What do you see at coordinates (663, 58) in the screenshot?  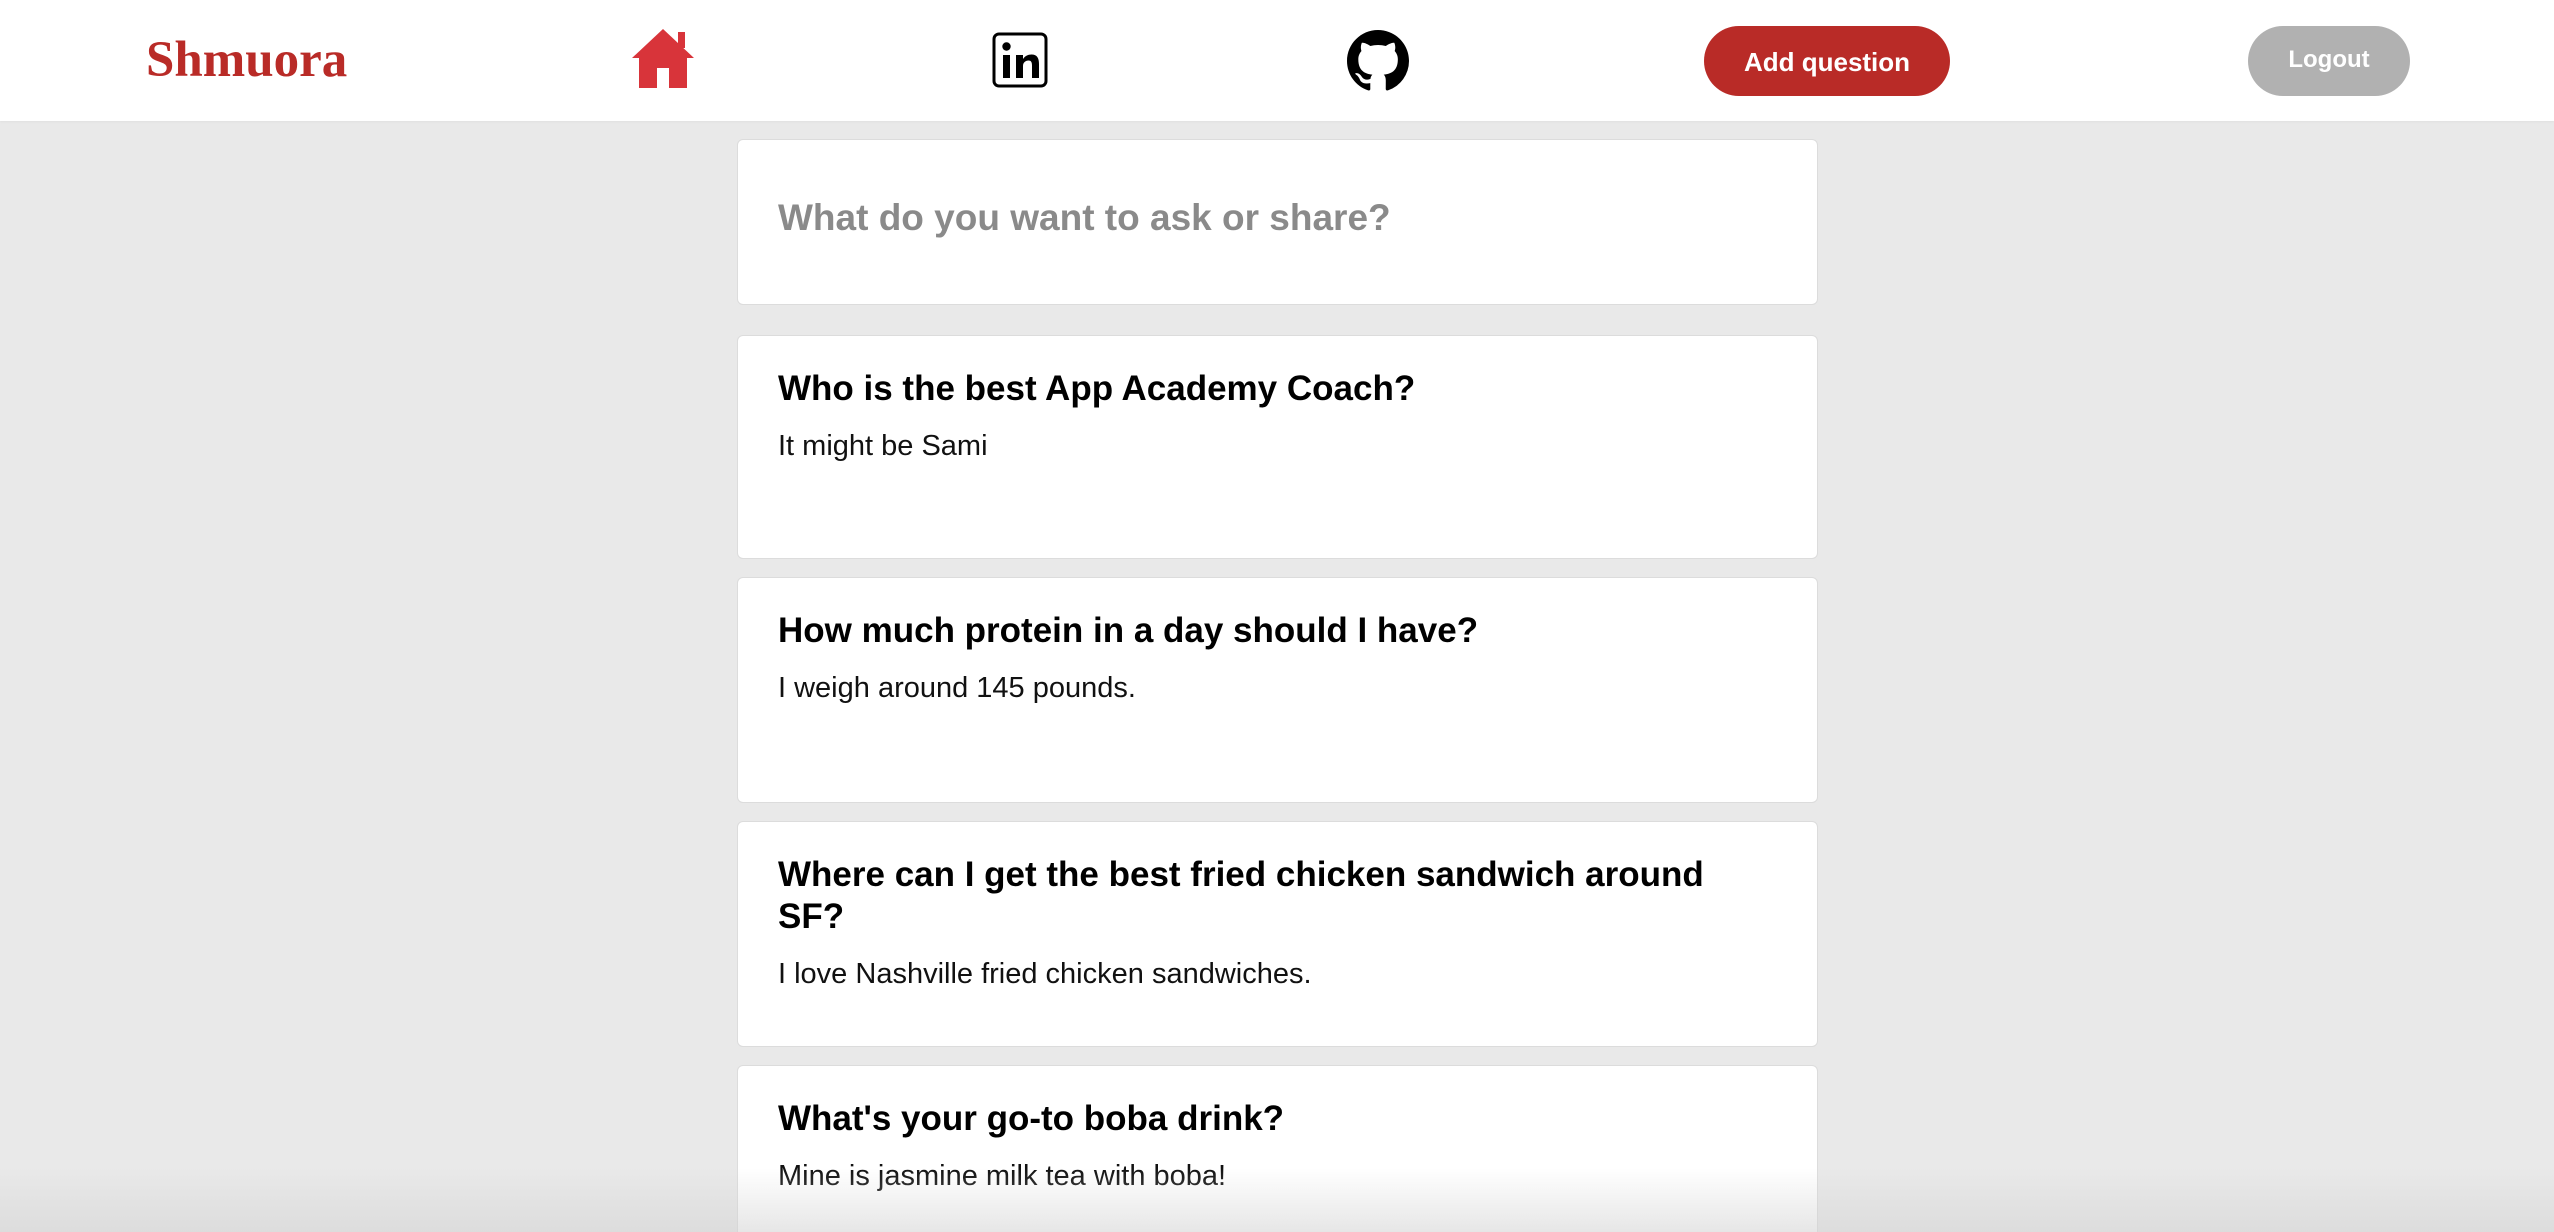 I see `home-icon` at bounding box center [663, 58].